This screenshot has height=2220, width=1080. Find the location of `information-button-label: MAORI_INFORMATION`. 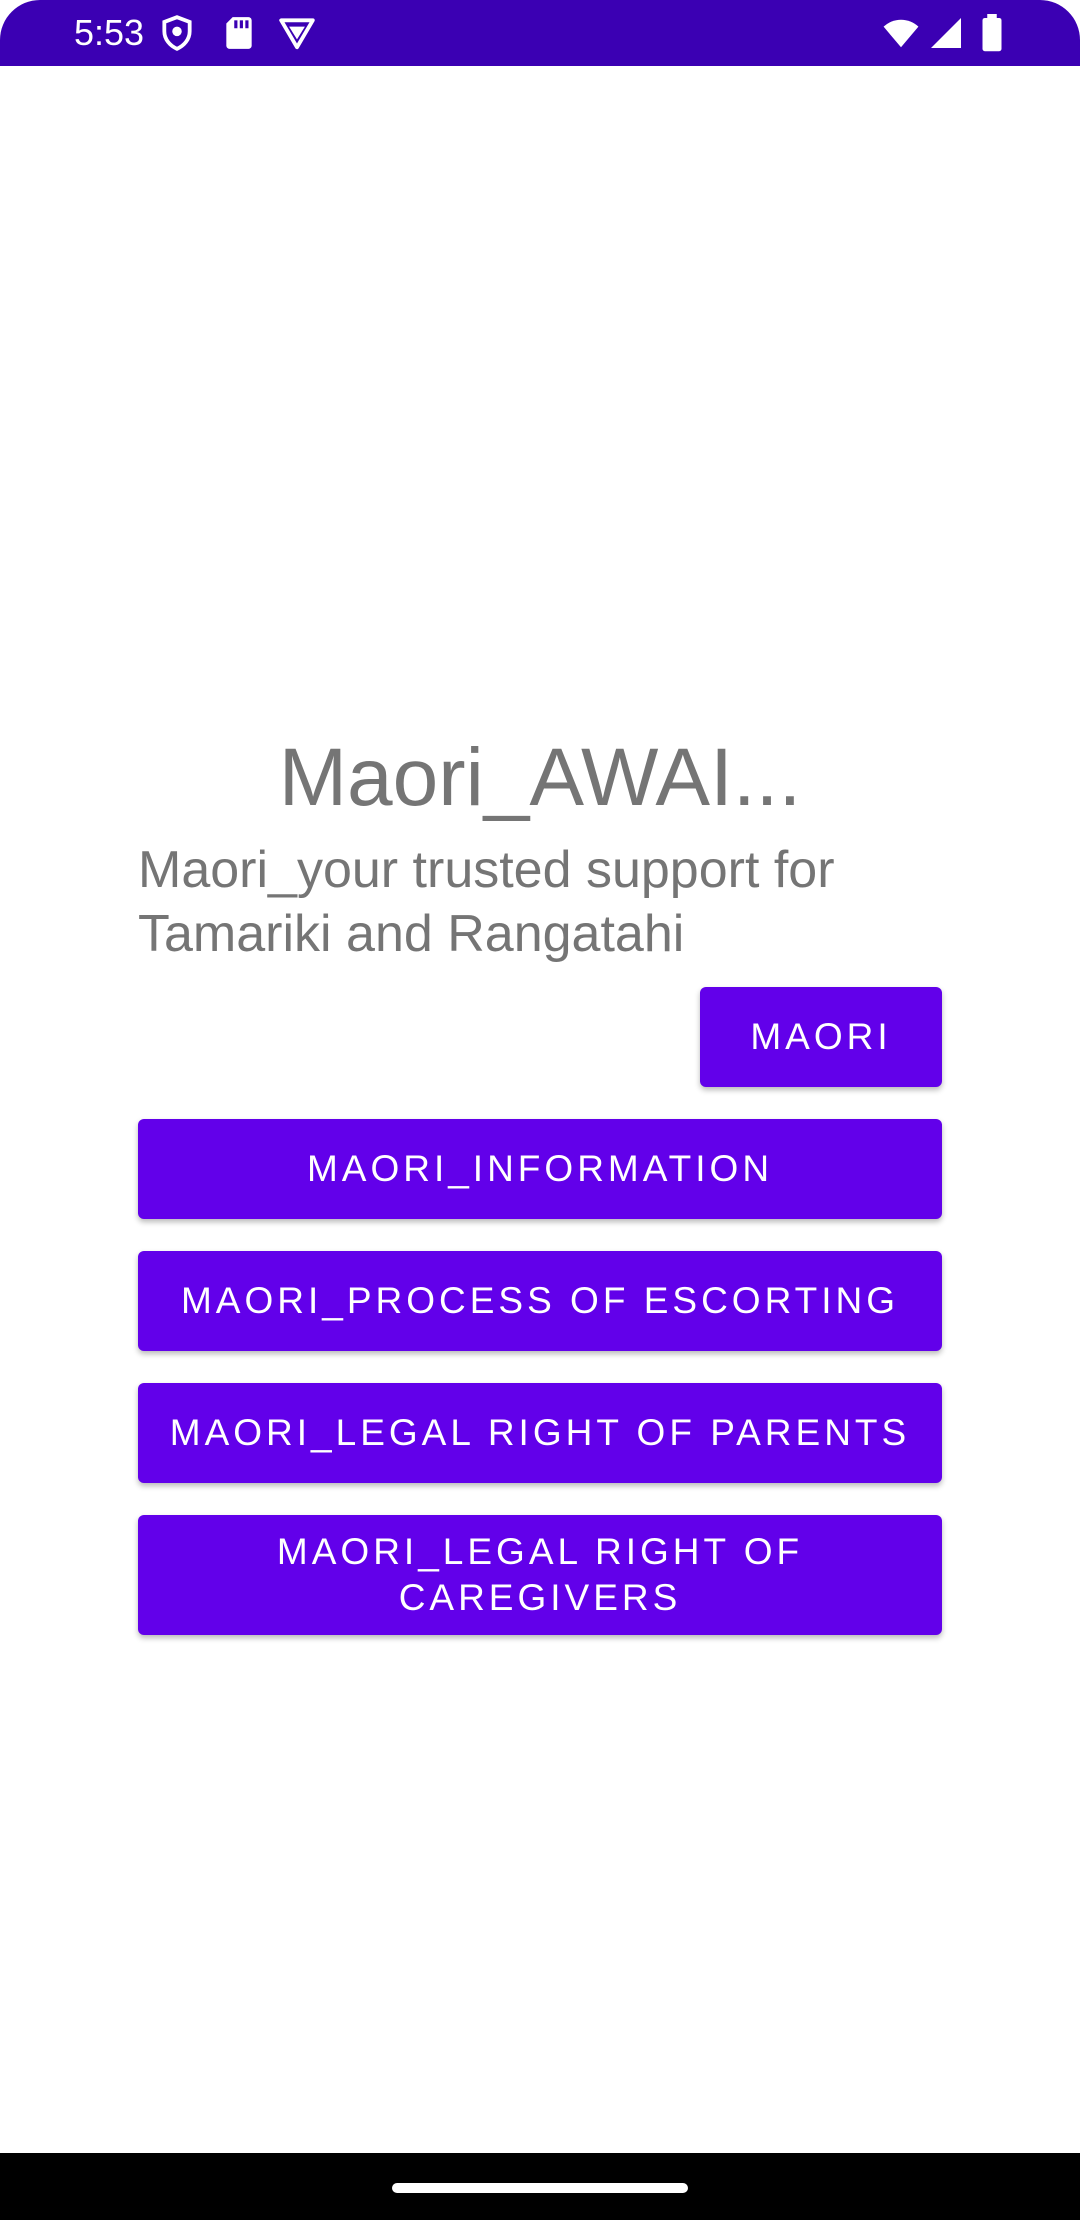

information-button-label: MAORI_INFORMATION is located at coordinates (540, 1168).